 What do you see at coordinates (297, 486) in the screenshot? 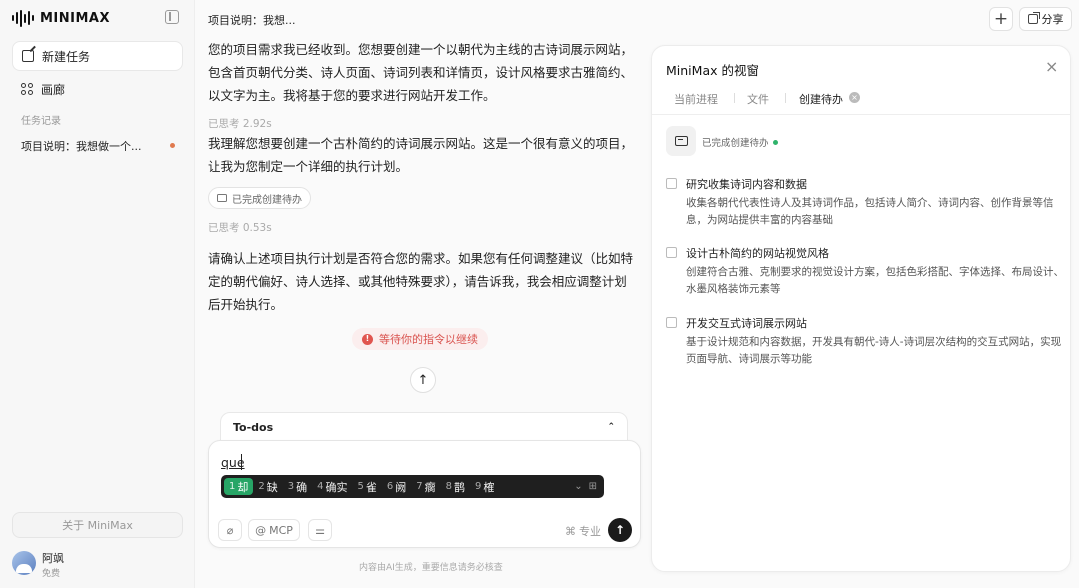
I see `ime-candidate: 3确` at bounding box center [297, 486].